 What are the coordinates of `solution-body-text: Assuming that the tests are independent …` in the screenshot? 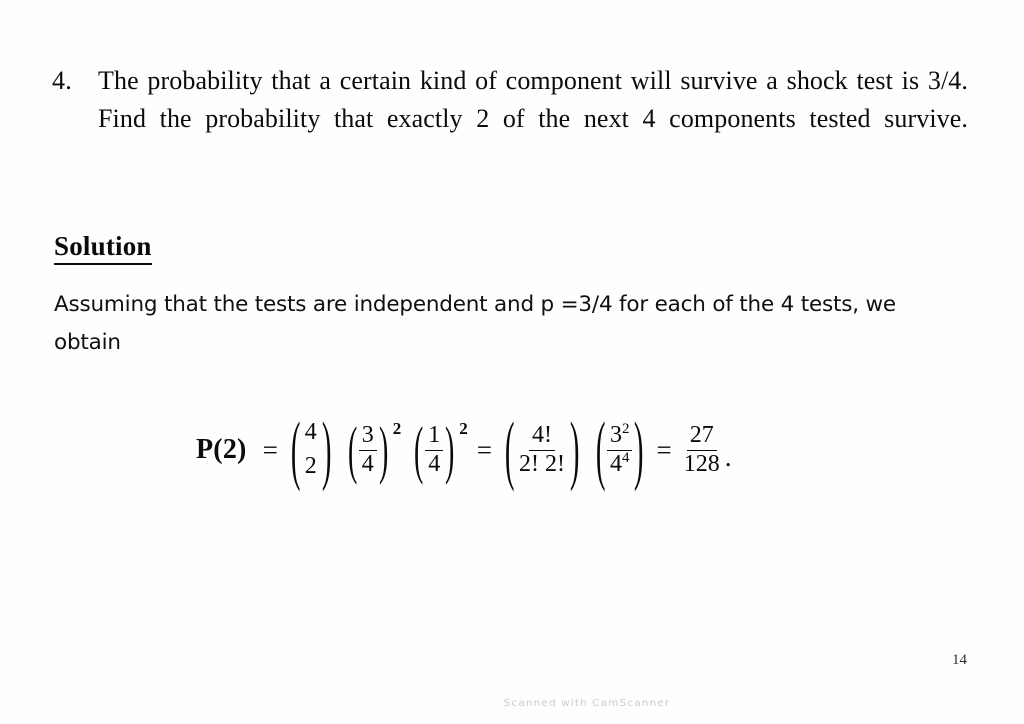 It's located at (475, 323).